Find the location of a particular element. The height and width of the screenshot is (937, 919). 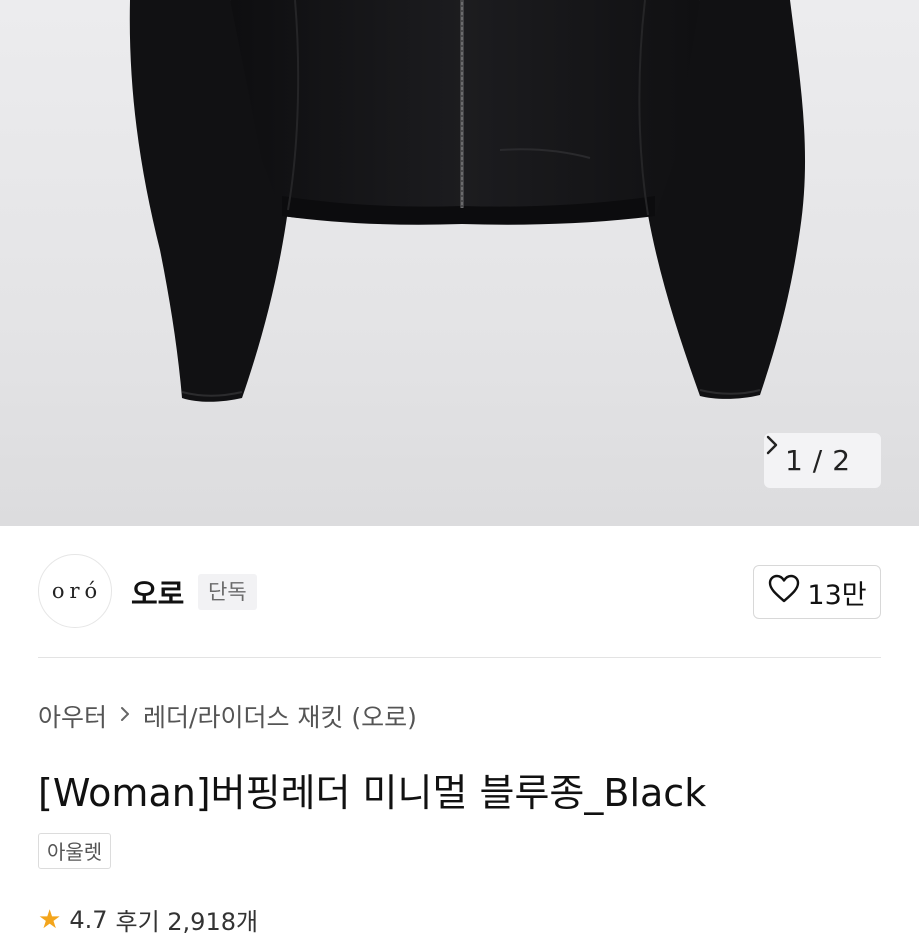

breadcrumb-subcategory: 레더/라이더스 재킷 (오로) is located at coordinates (280, 716).